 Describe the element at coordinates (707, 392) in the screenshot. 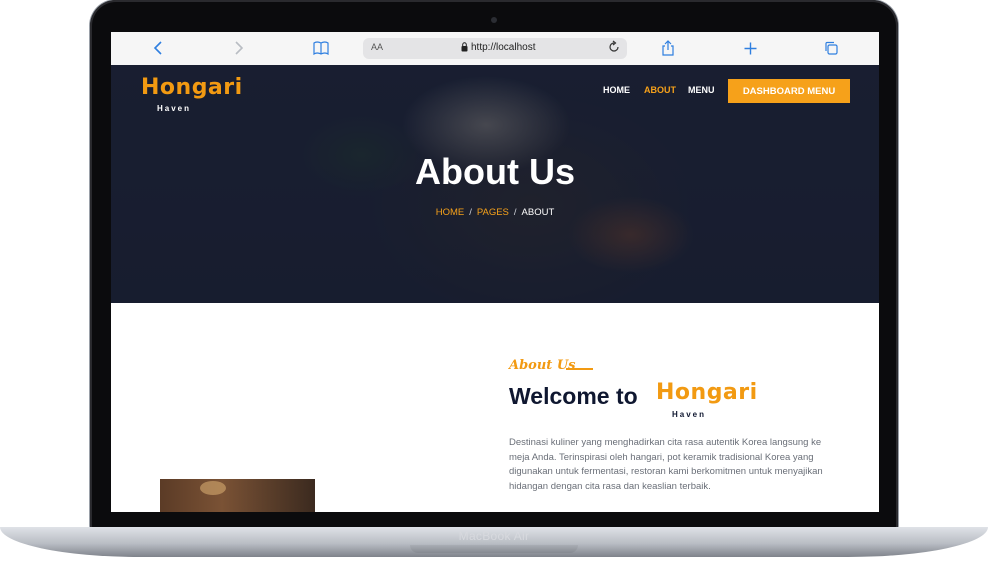

I see `heading-logo-title: Hongari` at that location.